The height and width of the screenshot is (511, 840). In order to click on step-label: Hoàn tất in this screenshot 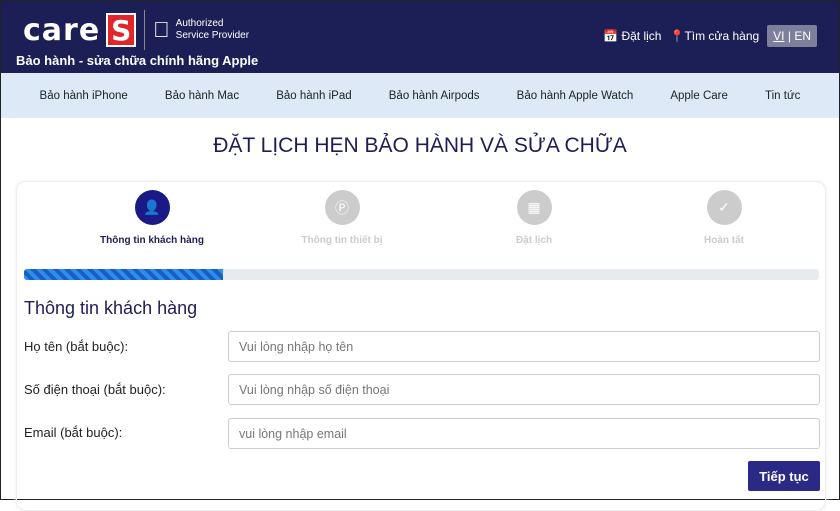, I will do `click(724, 240)`.